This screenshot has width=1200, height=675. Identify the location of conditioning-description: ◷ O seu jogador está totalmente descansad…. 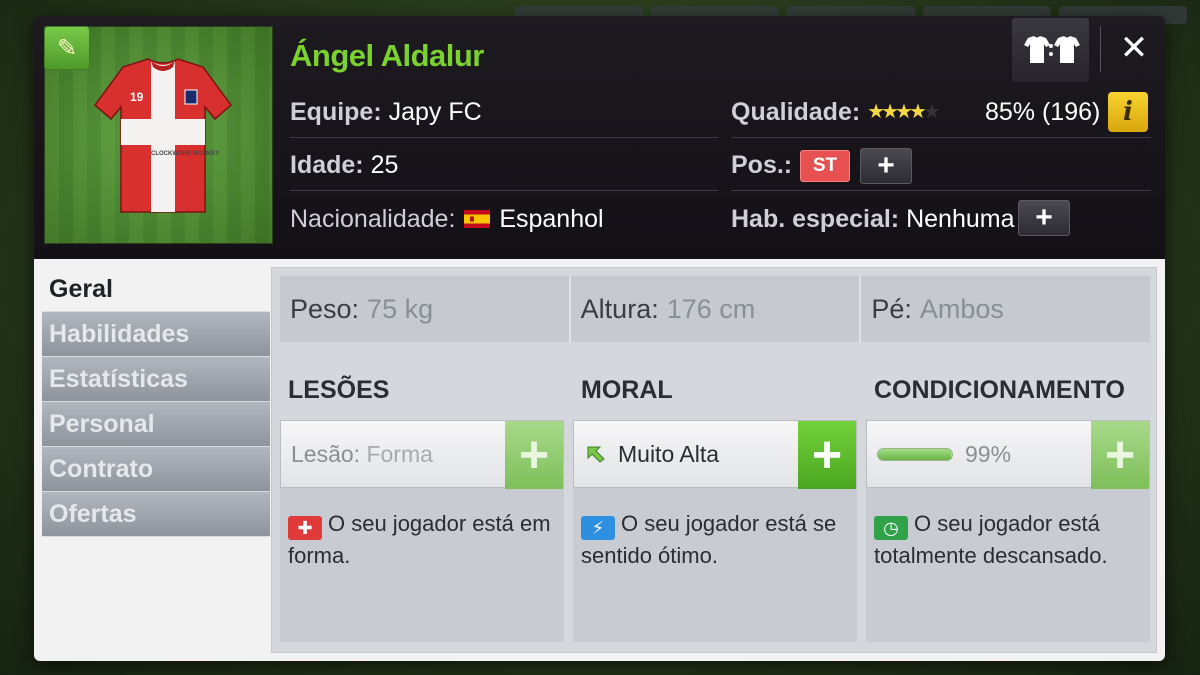
(1009, 539).